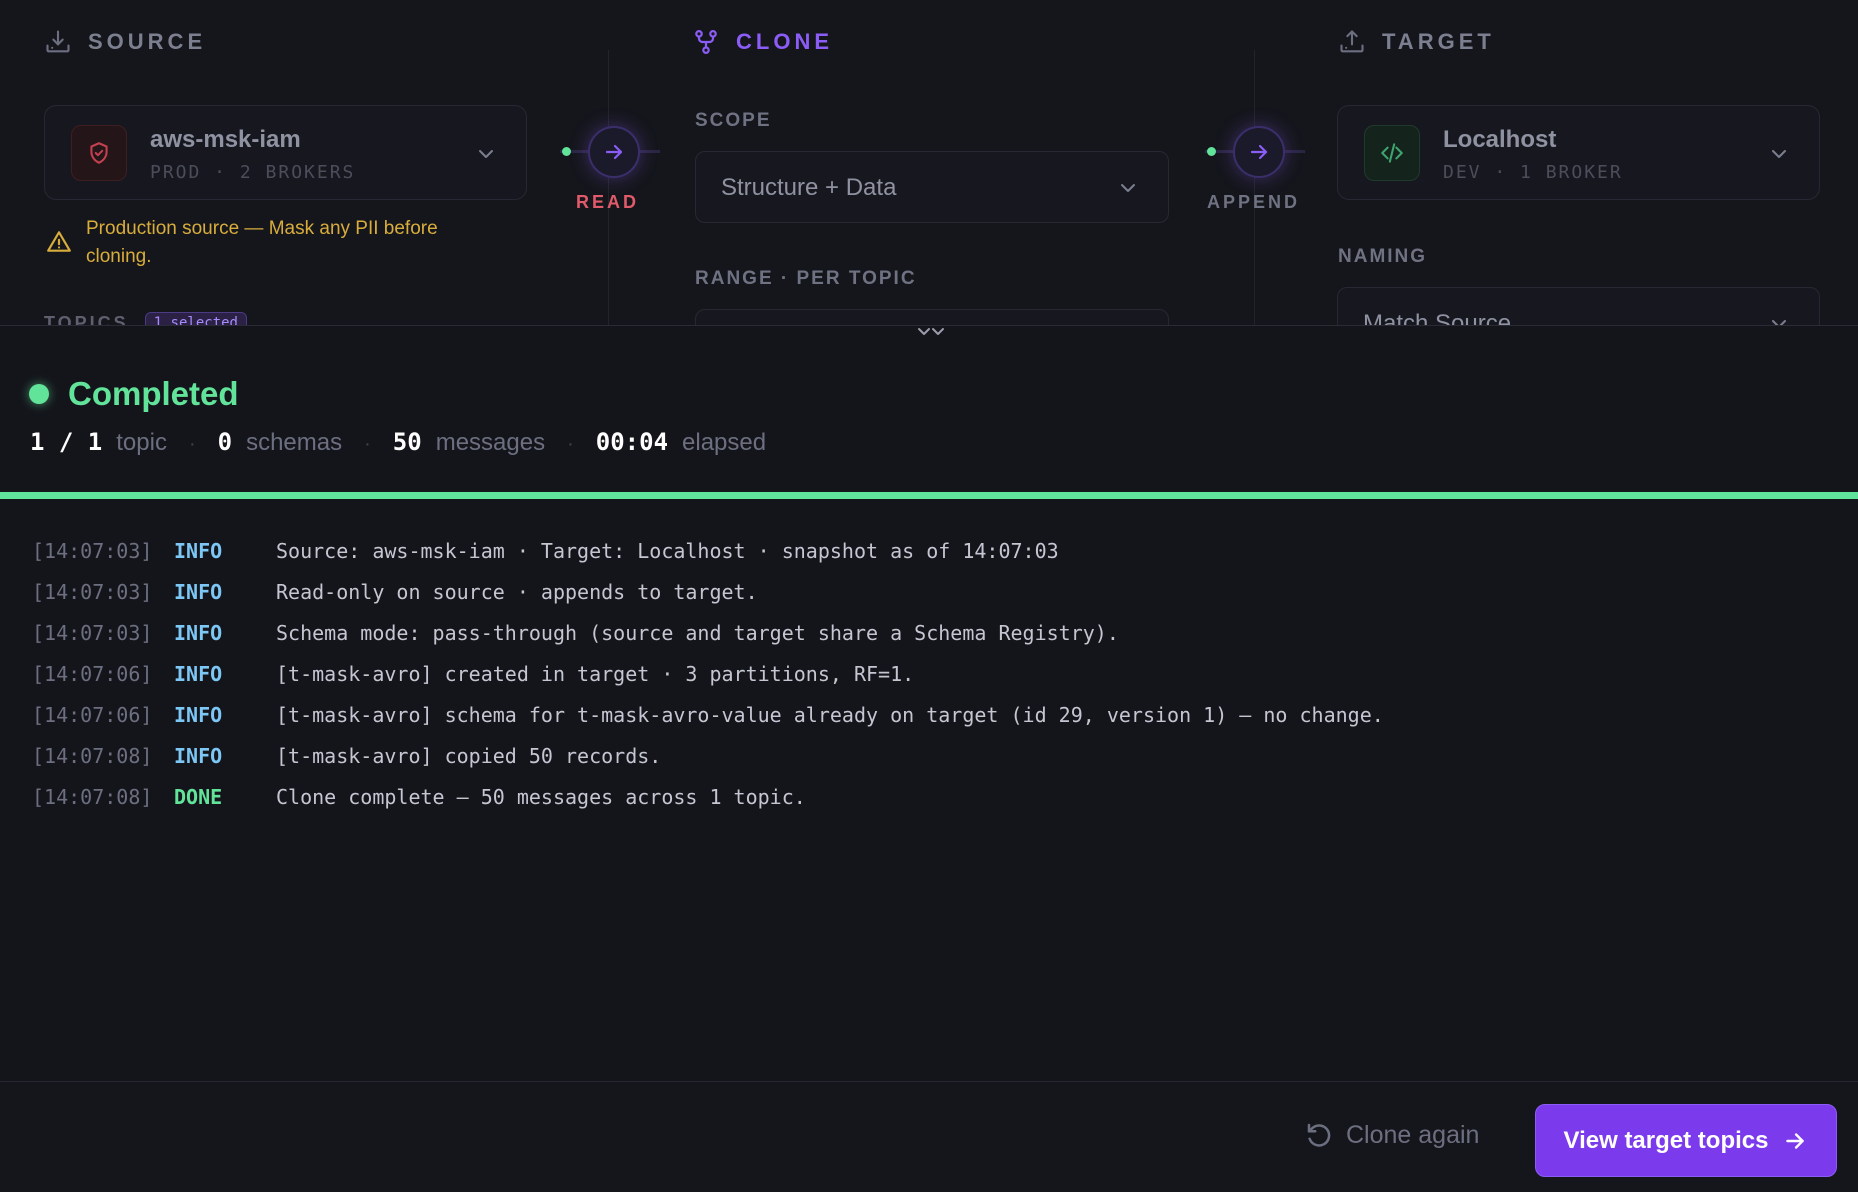 Image resolution: width=1858 pixels, height=1192 pixels. I want to click on chevrons-down-icon, so click(931, 331).